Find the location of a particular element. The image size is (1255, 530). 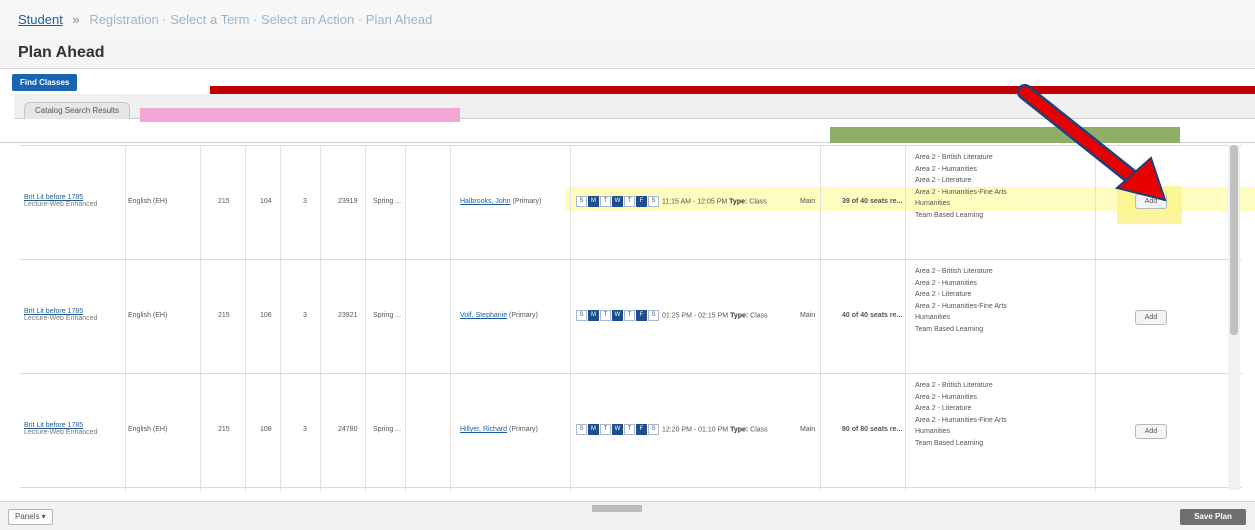

instructor-link: Hillyer, Richard is located at coordinates (483, 429).